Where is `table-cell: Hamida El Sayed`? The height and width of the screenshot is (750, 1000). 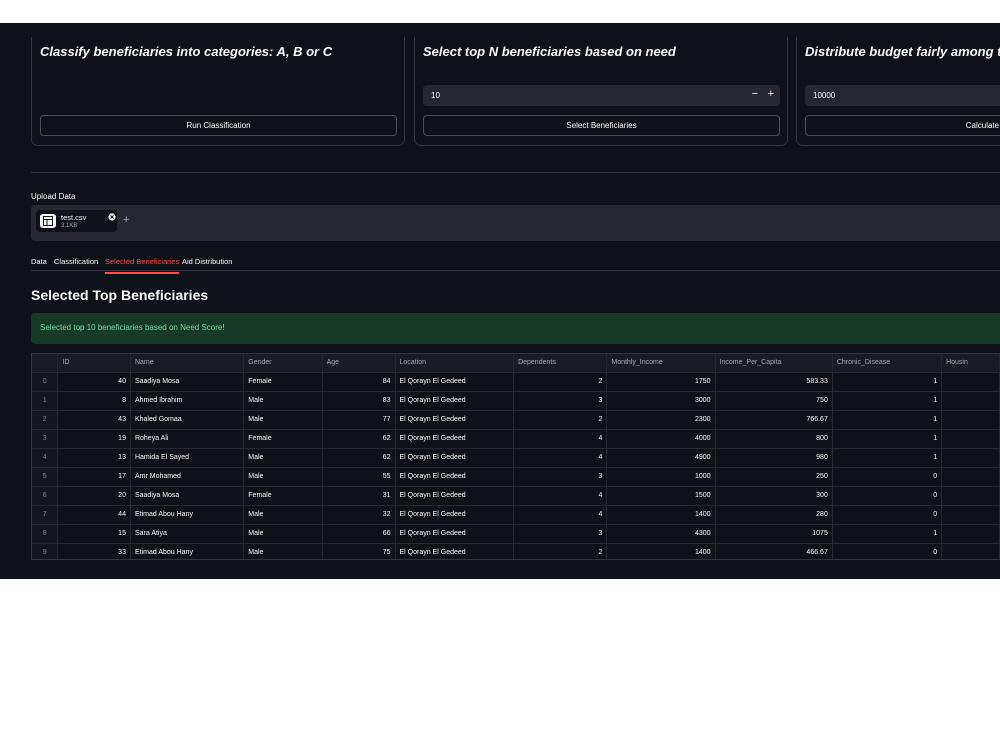 table-cell: Hamida El Sayed is located at coordinates (187, 458).